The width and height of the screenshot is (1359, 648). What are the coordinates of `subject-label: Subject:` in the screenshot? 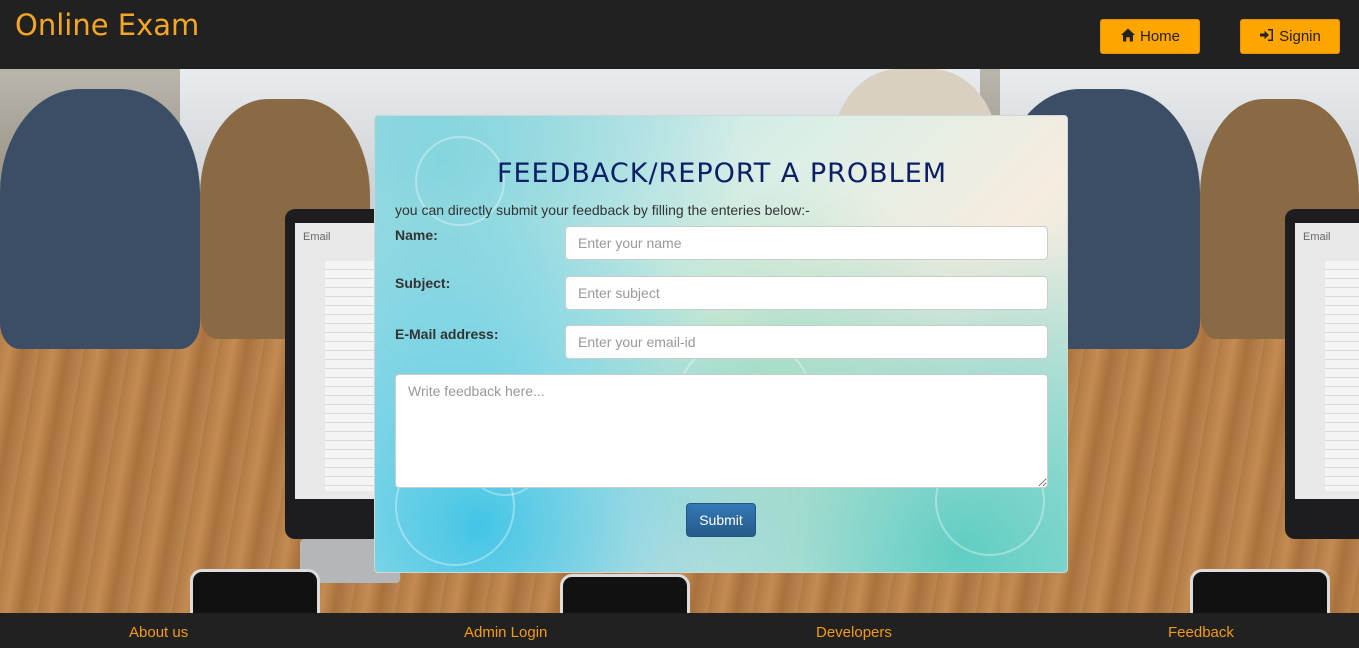 It's located at (423, 283).